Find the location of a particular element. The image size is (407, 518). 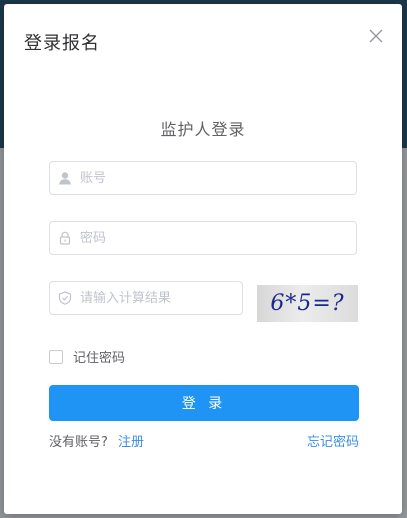

password-field is located at coordinates (203, 238).